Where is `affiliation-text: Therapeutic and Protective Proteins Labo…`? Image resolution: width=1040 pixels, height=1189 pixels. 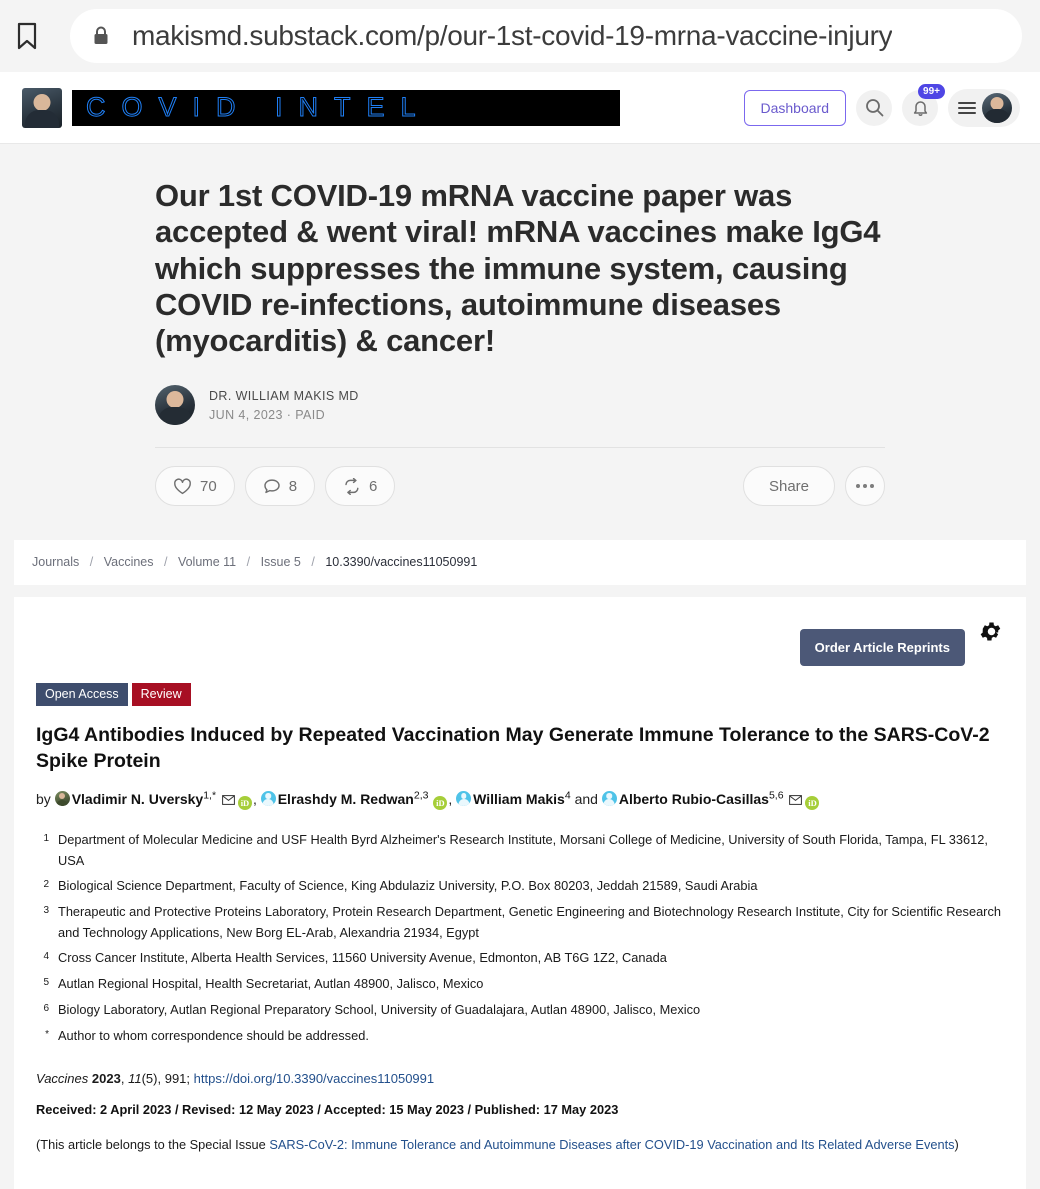 affiliation-text: Therapeutic and Protective Proteins Labo… is located at coordinates (529, 921).